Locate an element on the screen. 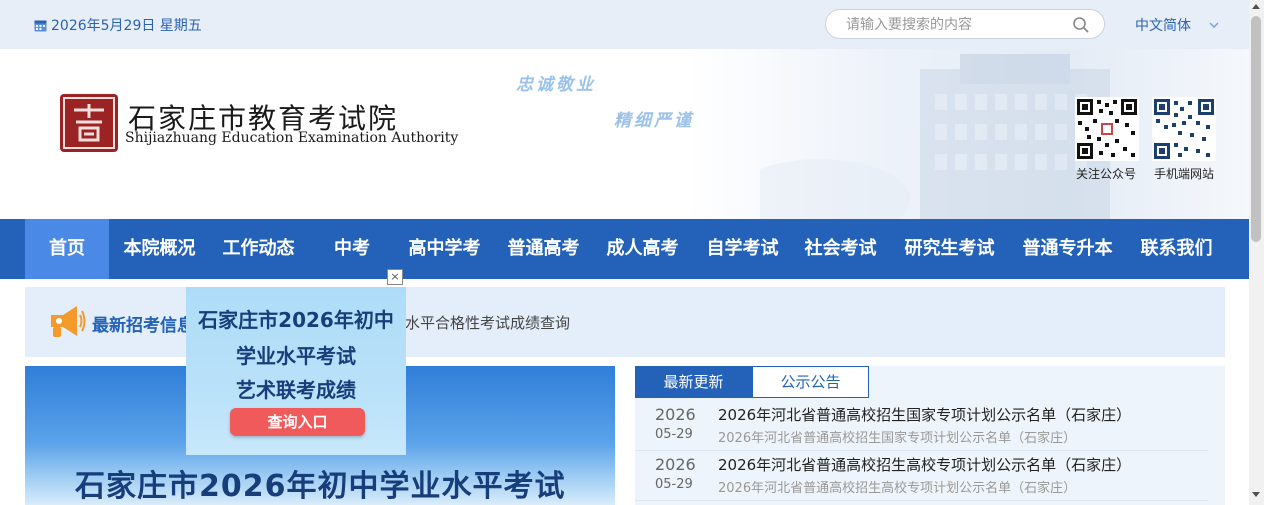 The image size is (1264, 505). popup-line-2: 学业水平考试 is located at coordinates (296, 356).